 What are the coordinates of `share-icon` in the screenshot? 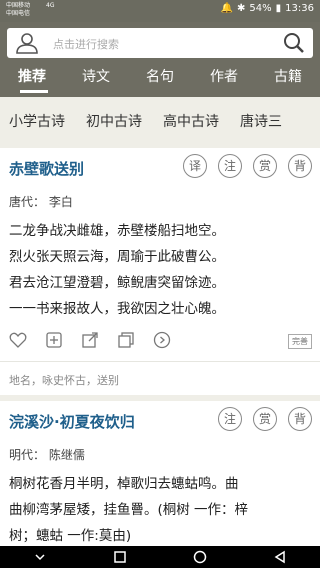 It's located at (90, 340).